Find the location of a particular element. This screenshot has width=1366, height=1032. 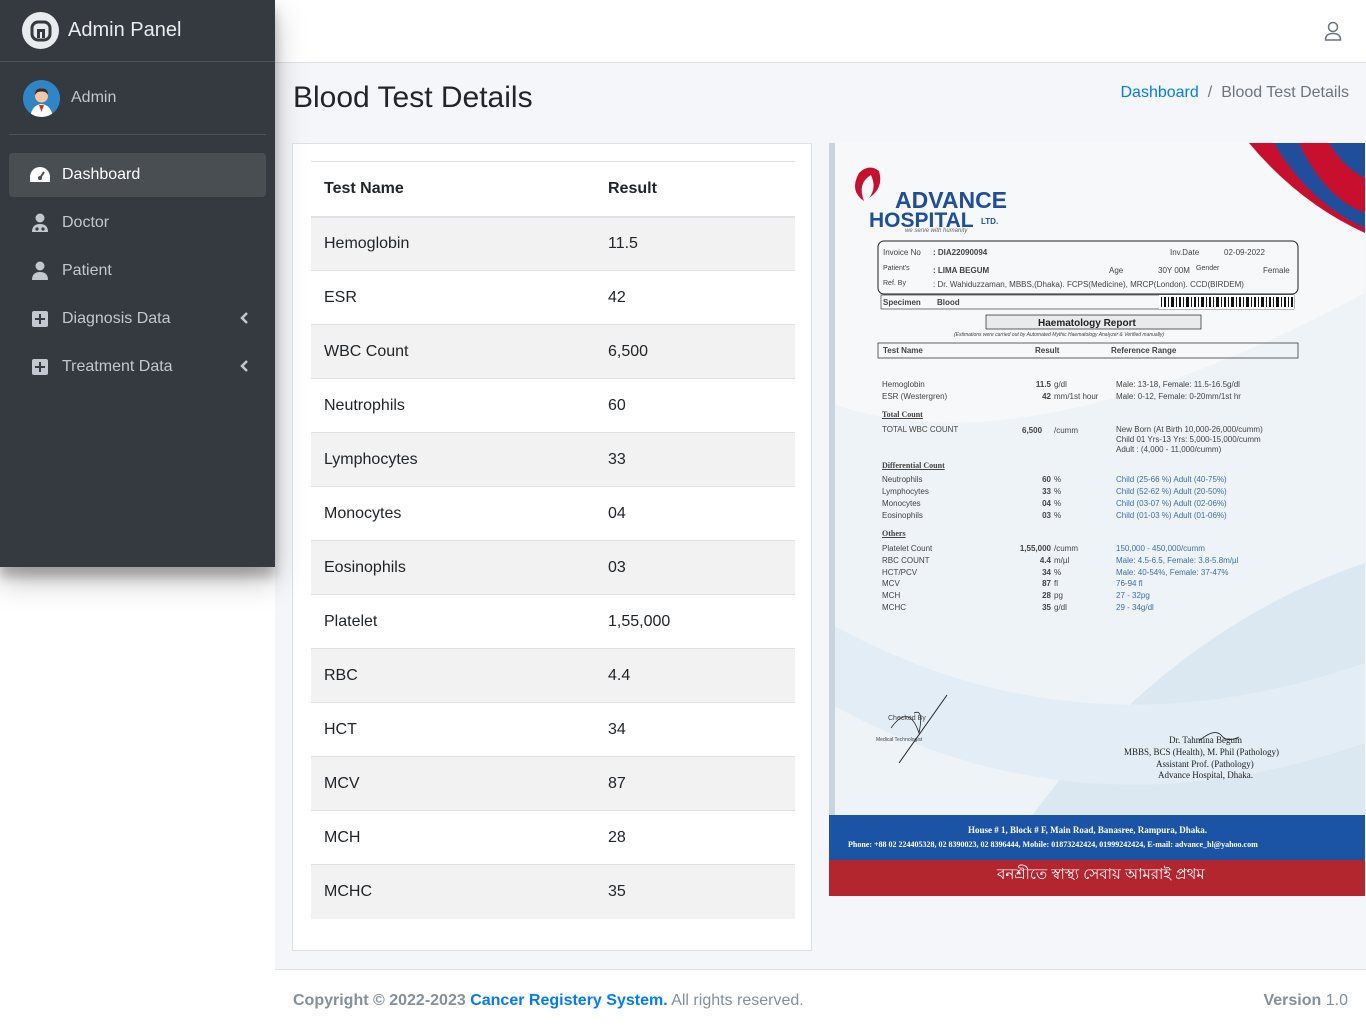

cell-result: 03 is located at coordinates (695, 567).